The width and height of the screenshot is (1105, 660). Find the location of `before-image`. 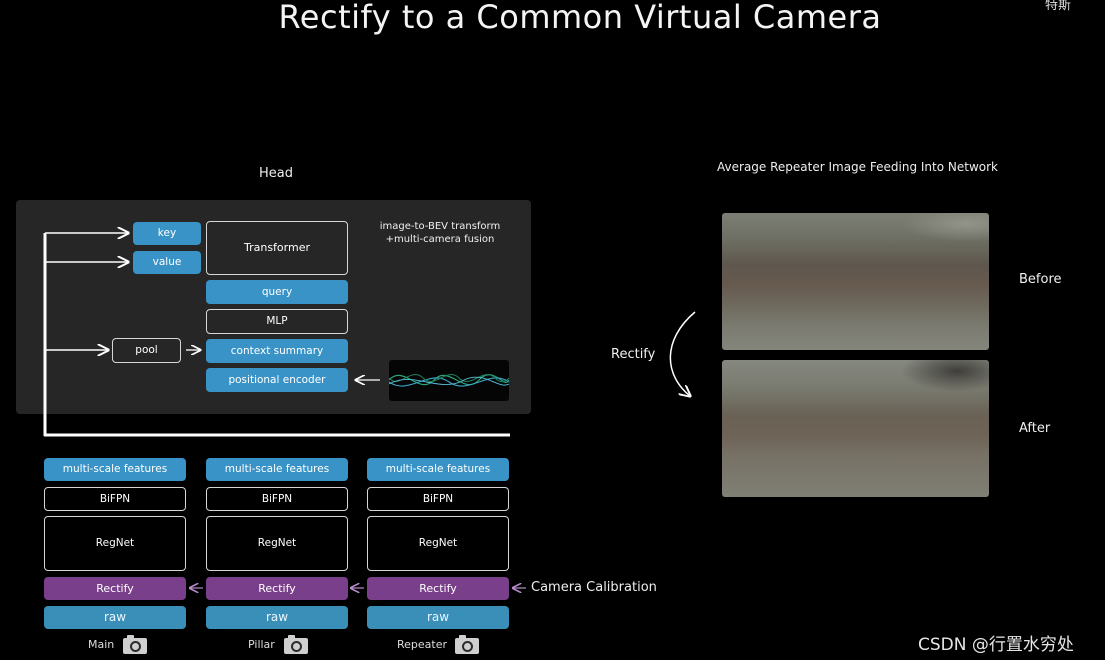

before-image is located at coordinates (855, 281).